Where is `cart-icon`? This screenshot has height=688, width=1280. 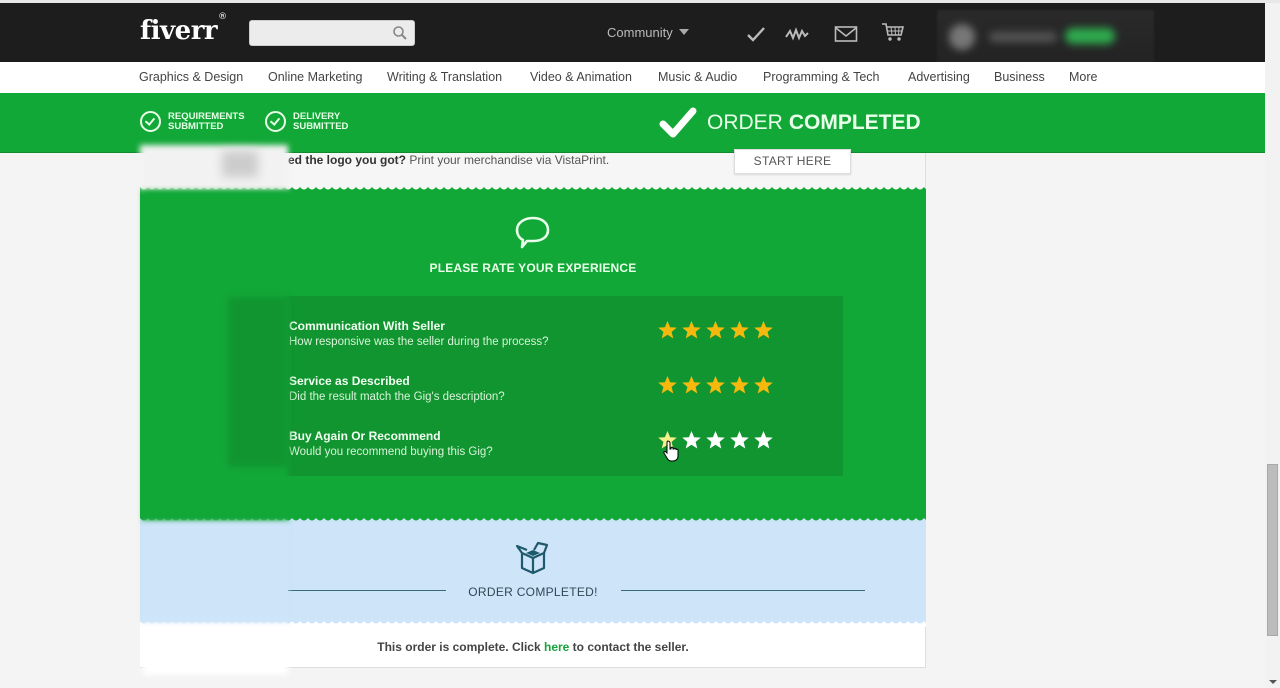 cart-icon is located at coordinates (893, 32).